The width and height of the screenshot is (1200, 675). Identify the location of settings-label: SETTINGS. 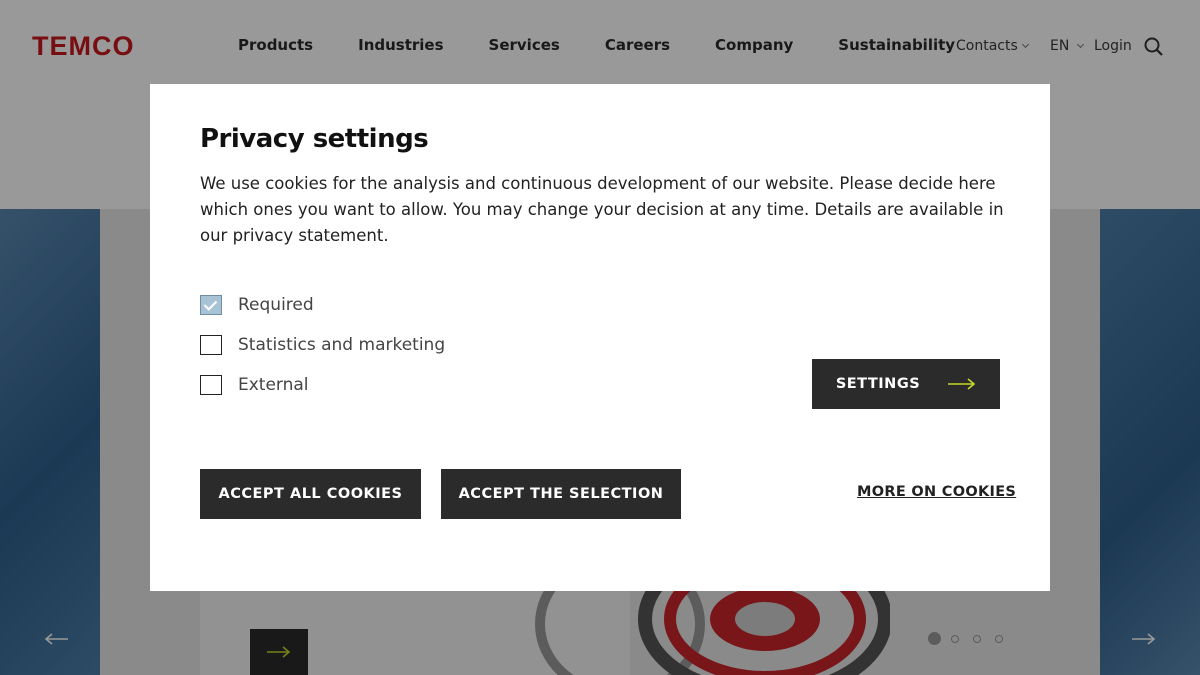
(878, 384).